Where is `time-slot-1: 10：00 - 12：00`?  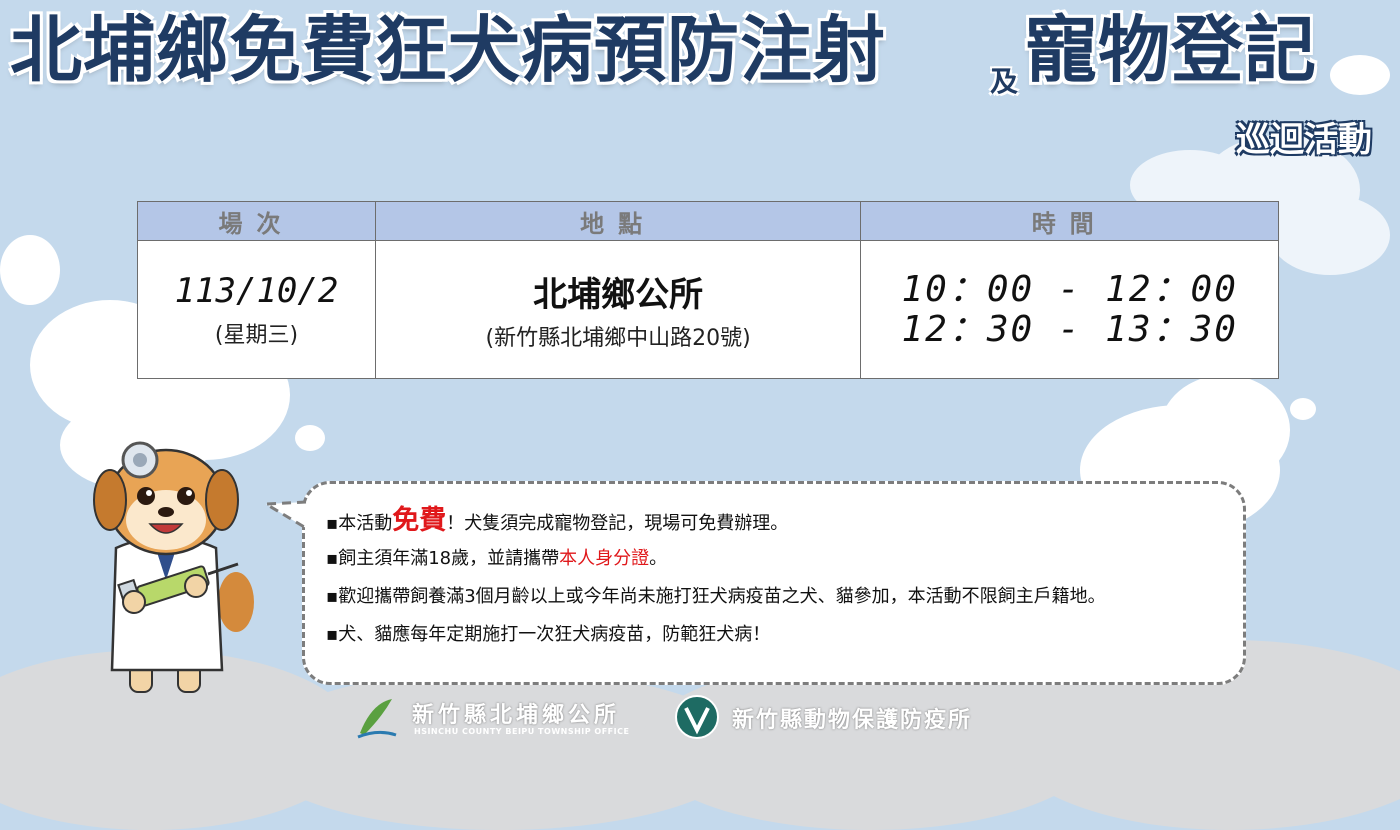
time-slot-1: 10：00 - 12：00 is located at coordinates (1069, 289).